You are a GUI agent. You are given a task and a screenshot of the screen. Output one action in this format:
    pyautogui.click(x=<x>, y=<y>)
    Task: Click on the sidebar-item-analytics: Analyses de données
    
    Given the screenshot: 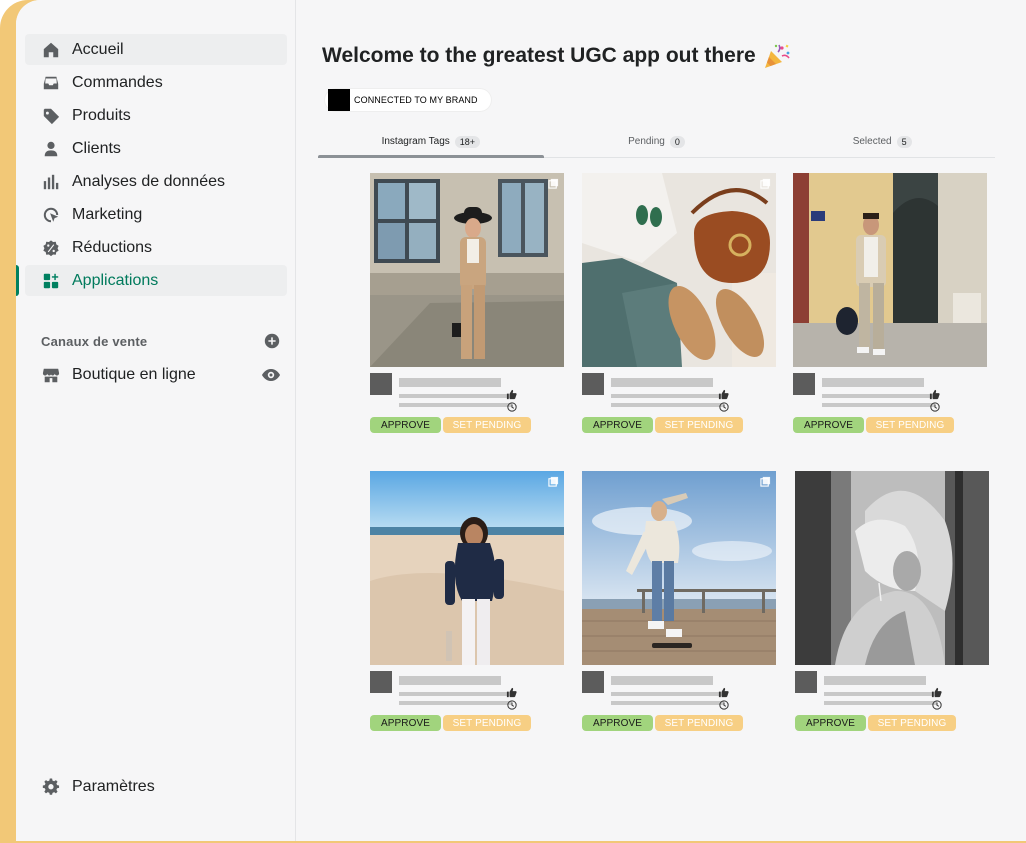 What is the action you would take?
    pyautogui.click(x=156, y=181)
    